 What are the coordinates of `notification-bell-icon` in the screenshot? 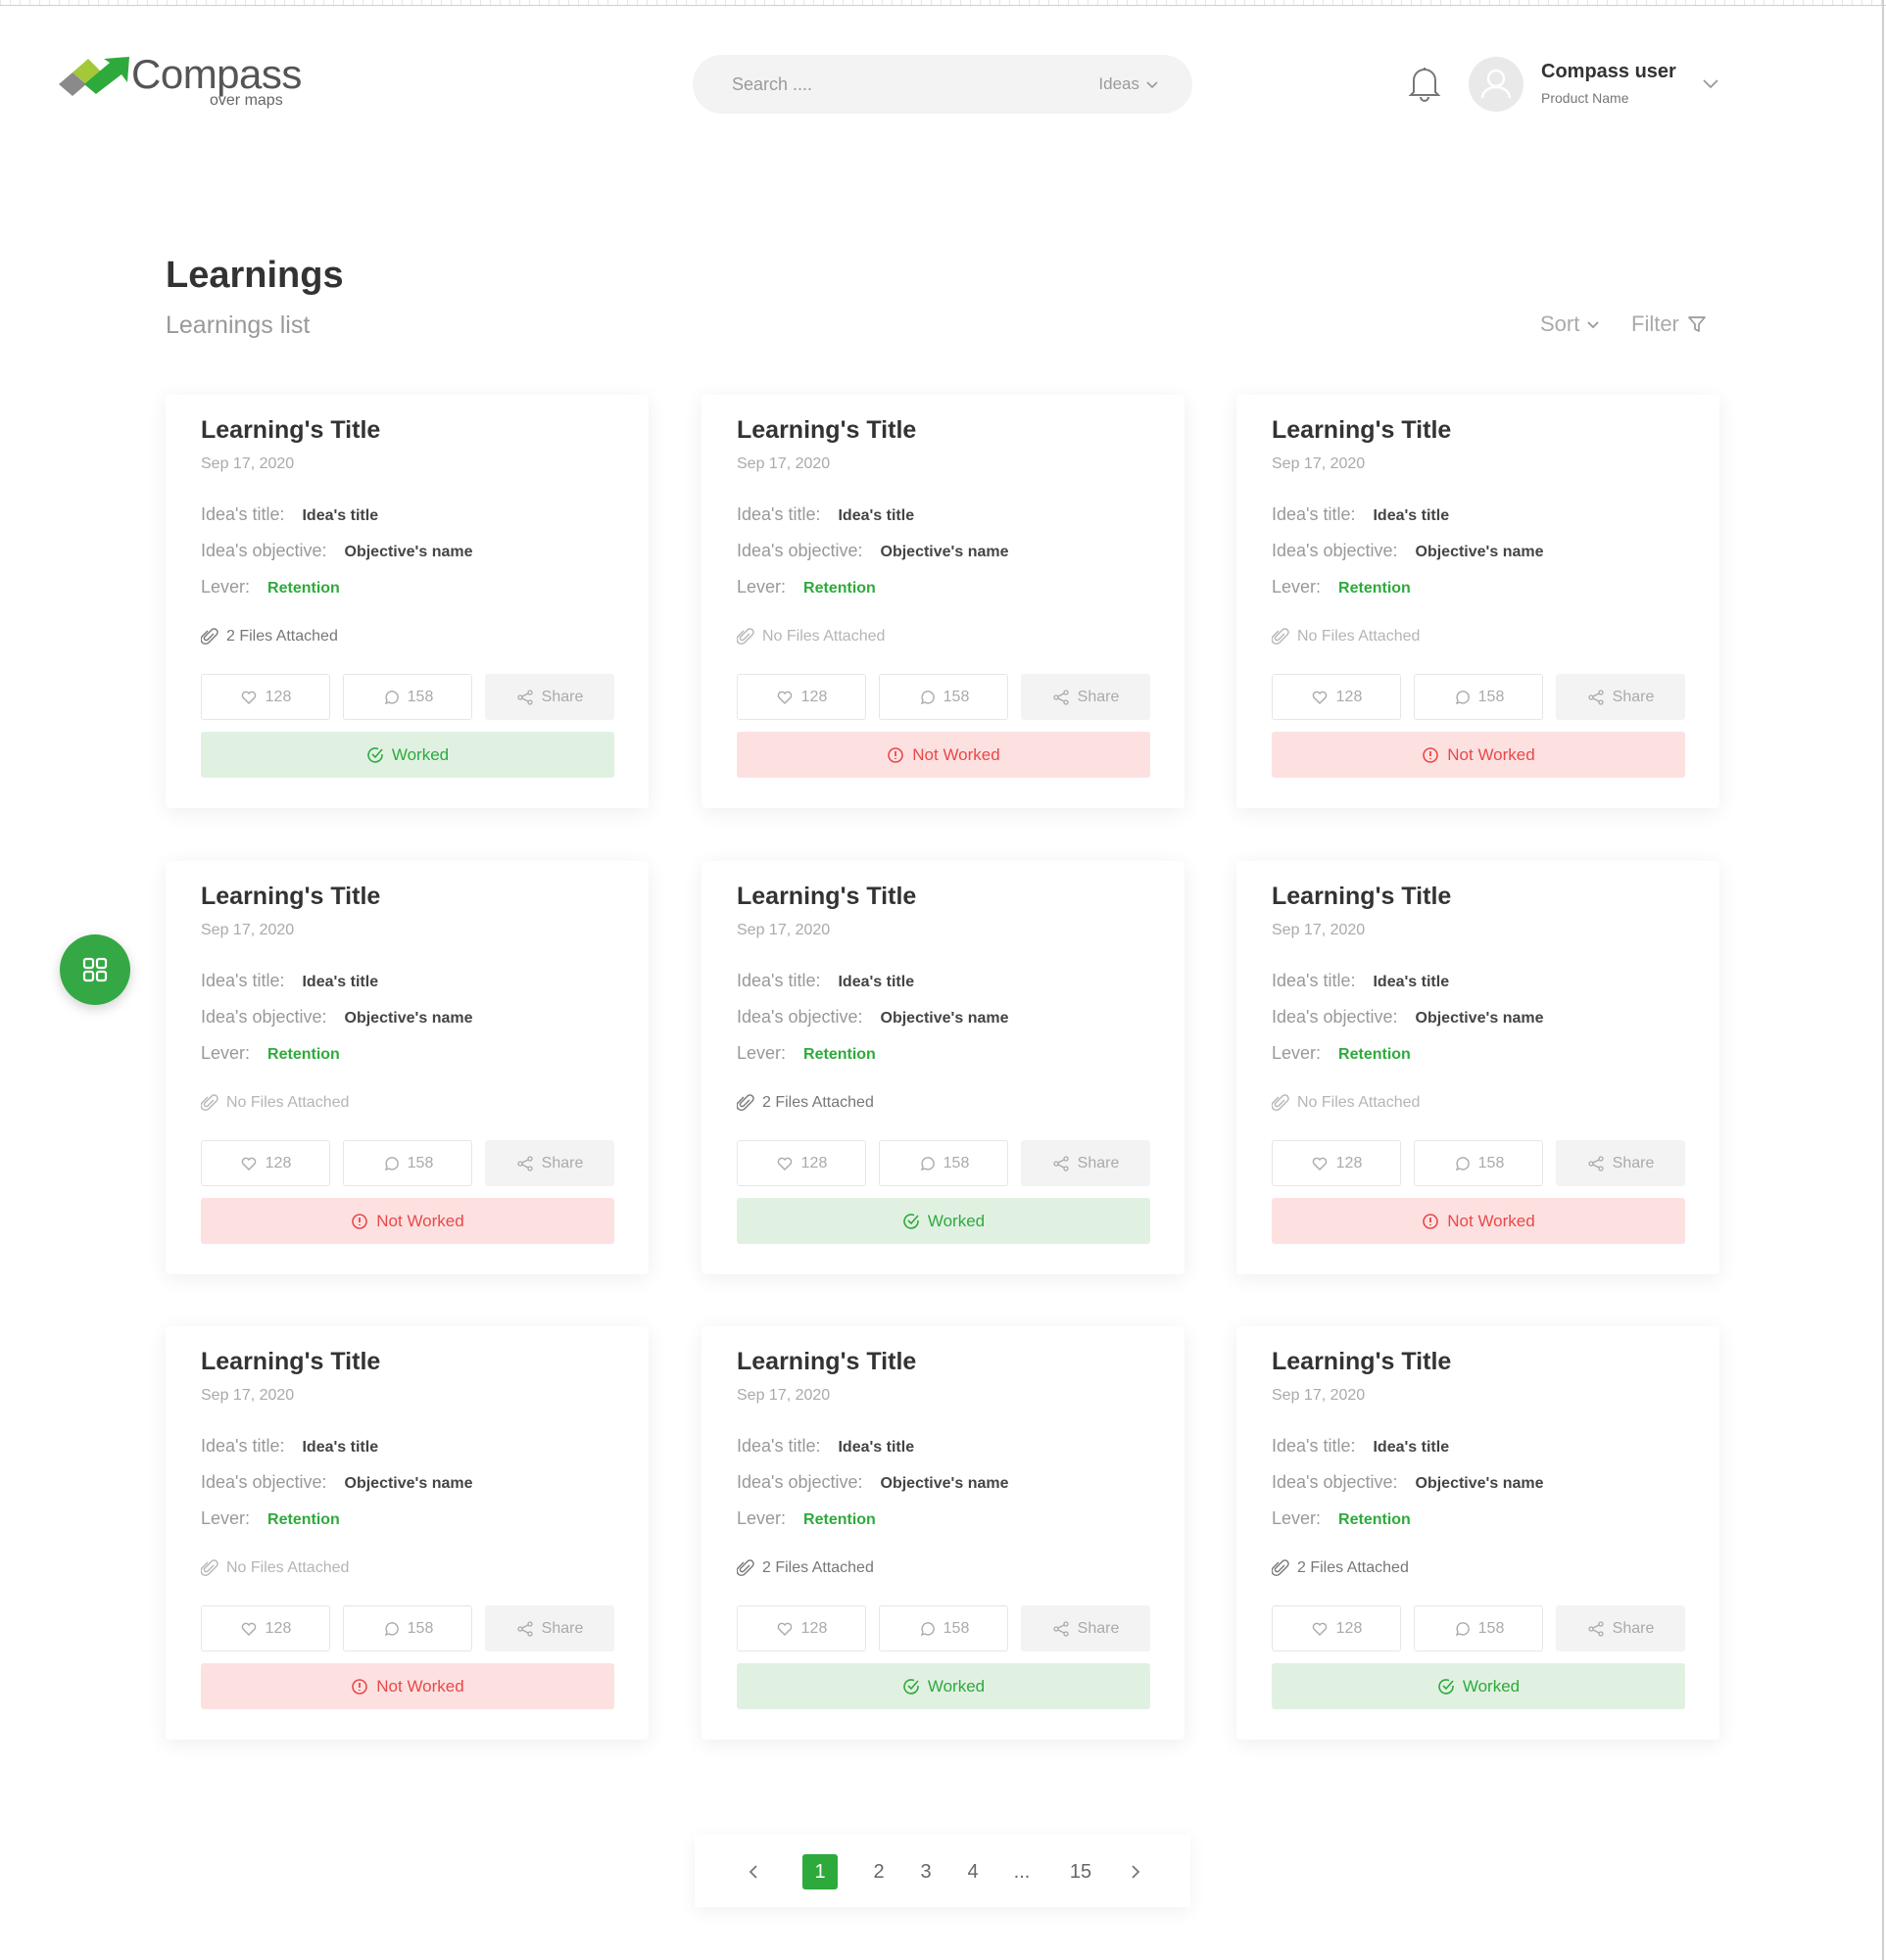 It's located at (1424, 83).